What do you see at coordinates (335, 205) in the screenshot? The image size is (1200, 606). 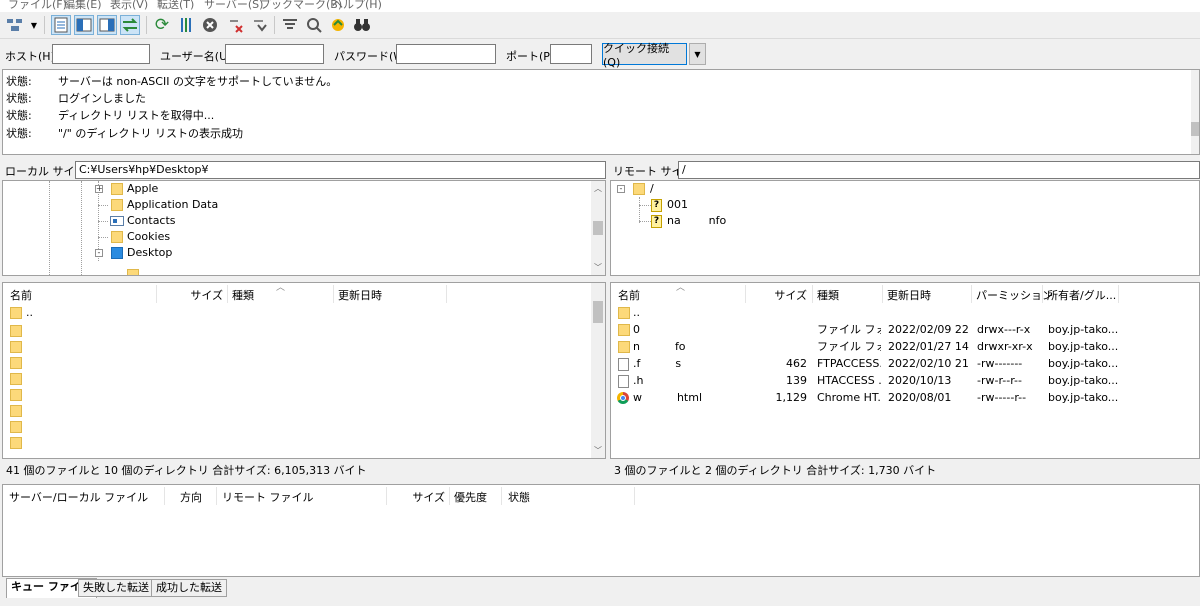 I see `tree-item-application-data: Application Data` at bounding box center [335, 205].